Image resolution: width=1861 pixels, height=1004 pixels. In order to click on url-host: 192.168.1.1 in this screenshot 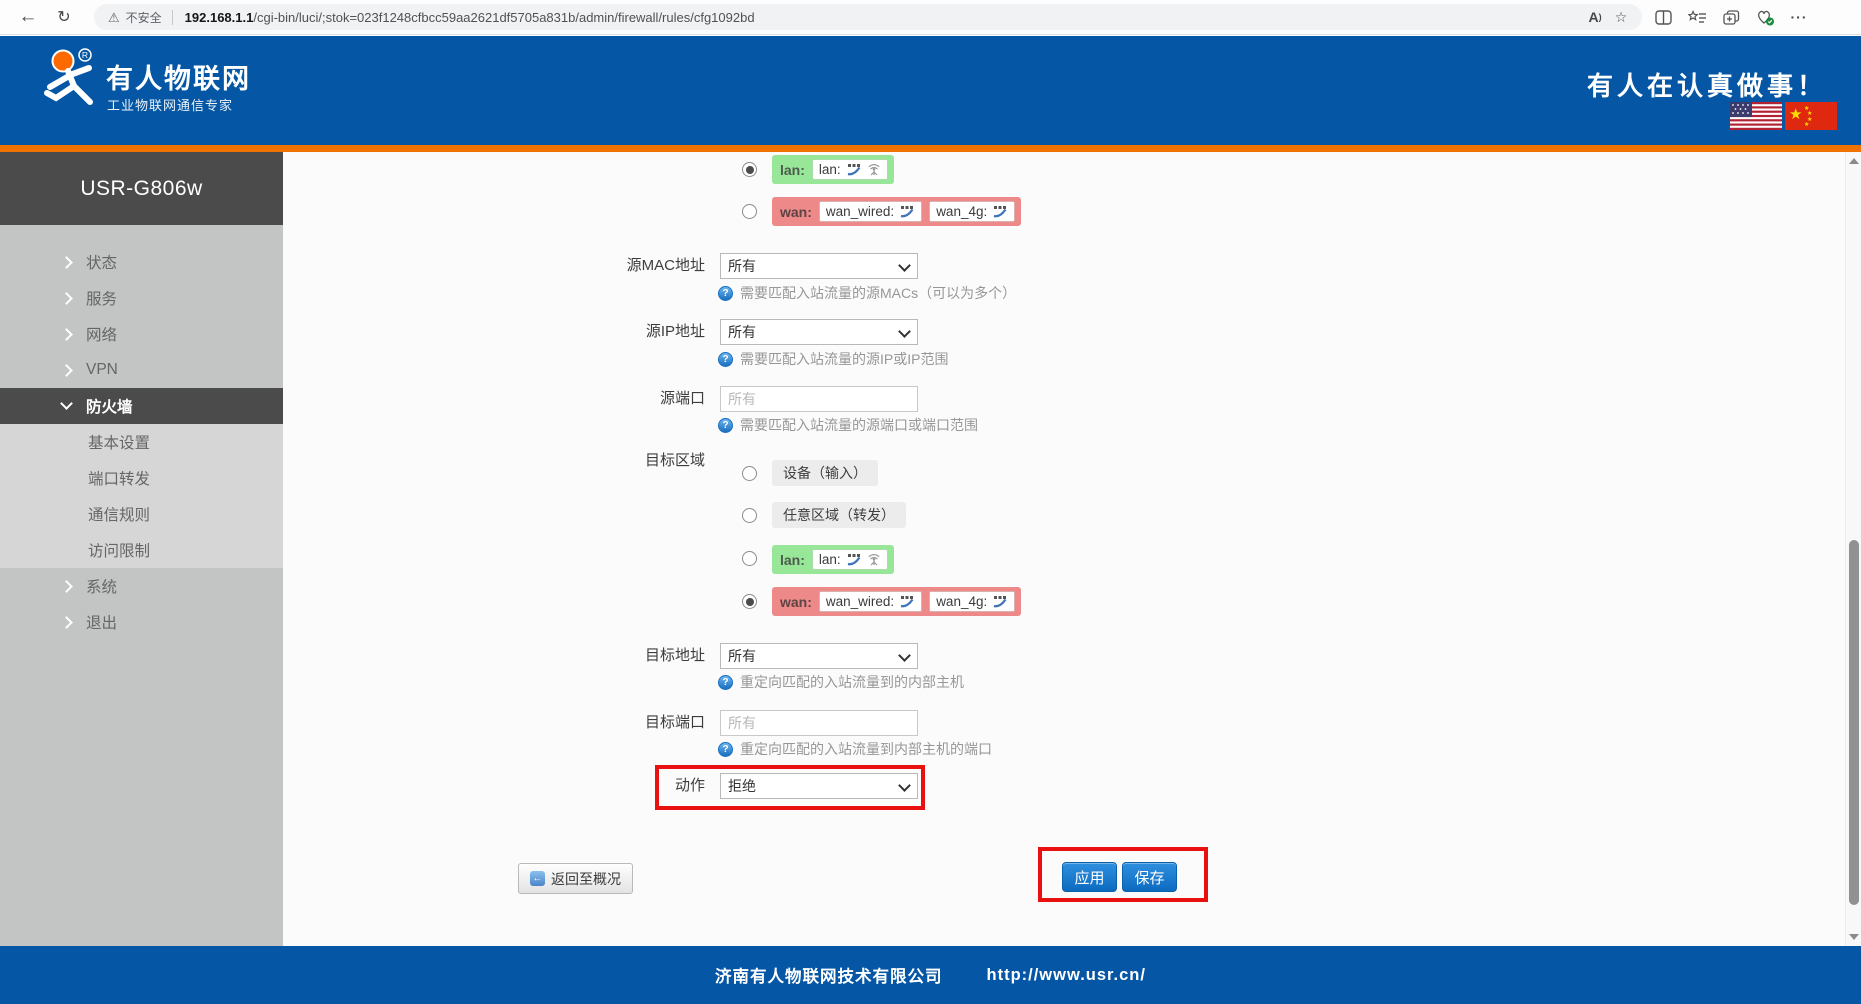, I will do `click(219, 17)`.